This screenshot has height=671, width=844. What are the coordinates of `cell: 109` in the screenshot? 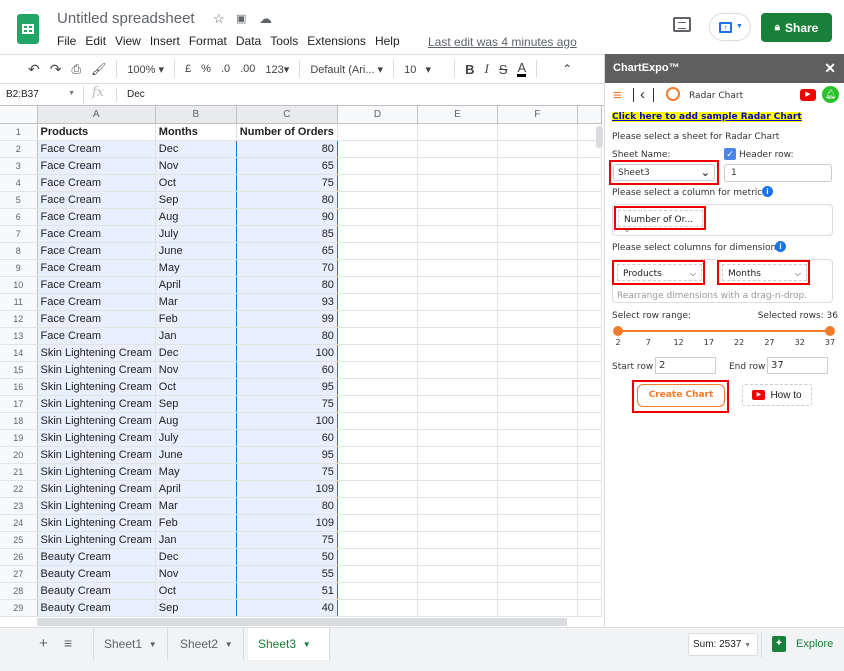 It's located at (287, 489).